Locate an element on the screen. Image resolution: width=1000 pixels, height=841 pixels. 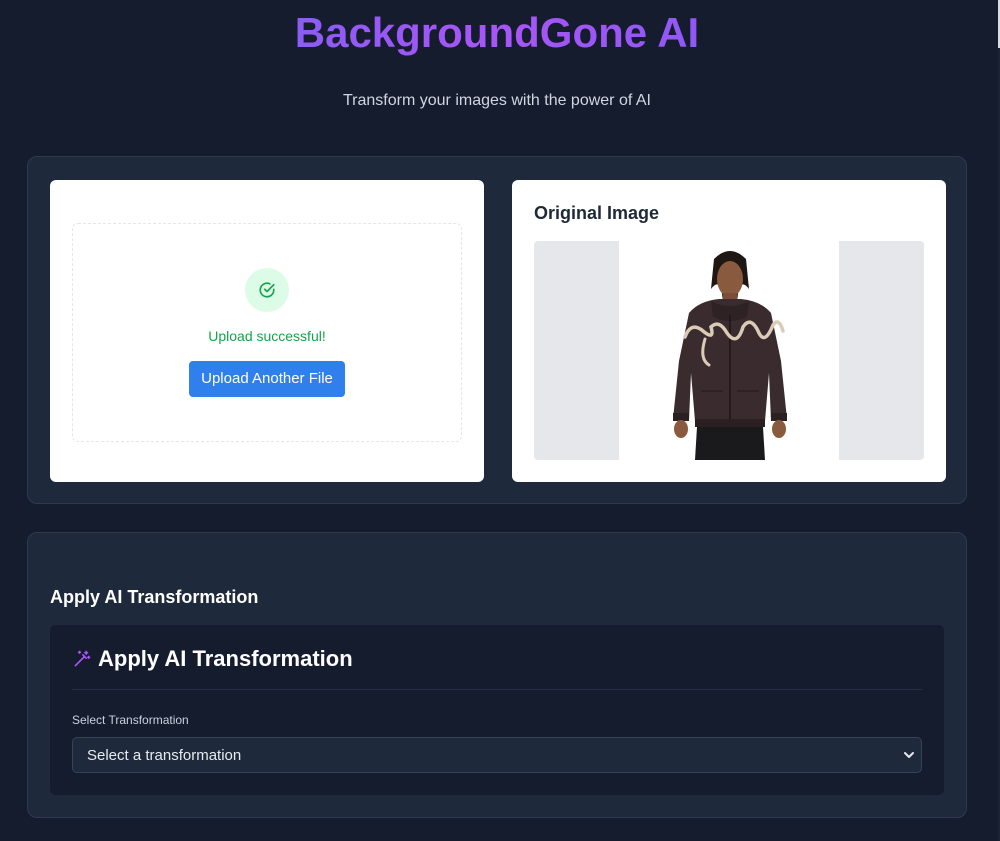
upload-dropzone: Upload successful! Upload Another File is located at coordinates (267, 332).